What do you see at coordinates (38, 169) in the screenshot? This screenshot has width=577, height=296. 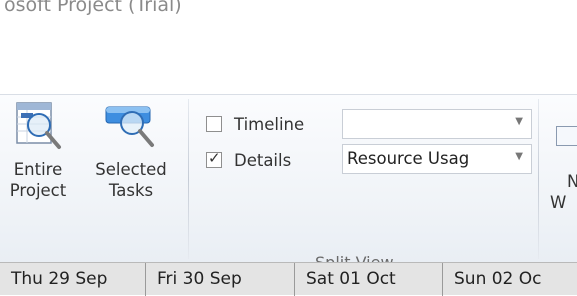 I see `entire-project-label-1: Entire` at bounding box center [38, 169].